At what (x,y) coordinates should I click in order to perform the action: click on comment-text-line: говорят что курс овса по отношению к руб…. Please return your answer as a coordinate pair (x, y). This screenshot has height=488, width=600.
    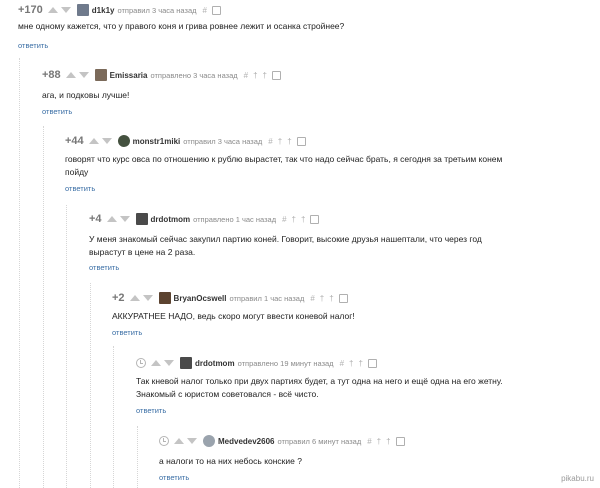
    Looking at the image, I should click on (284, 159).